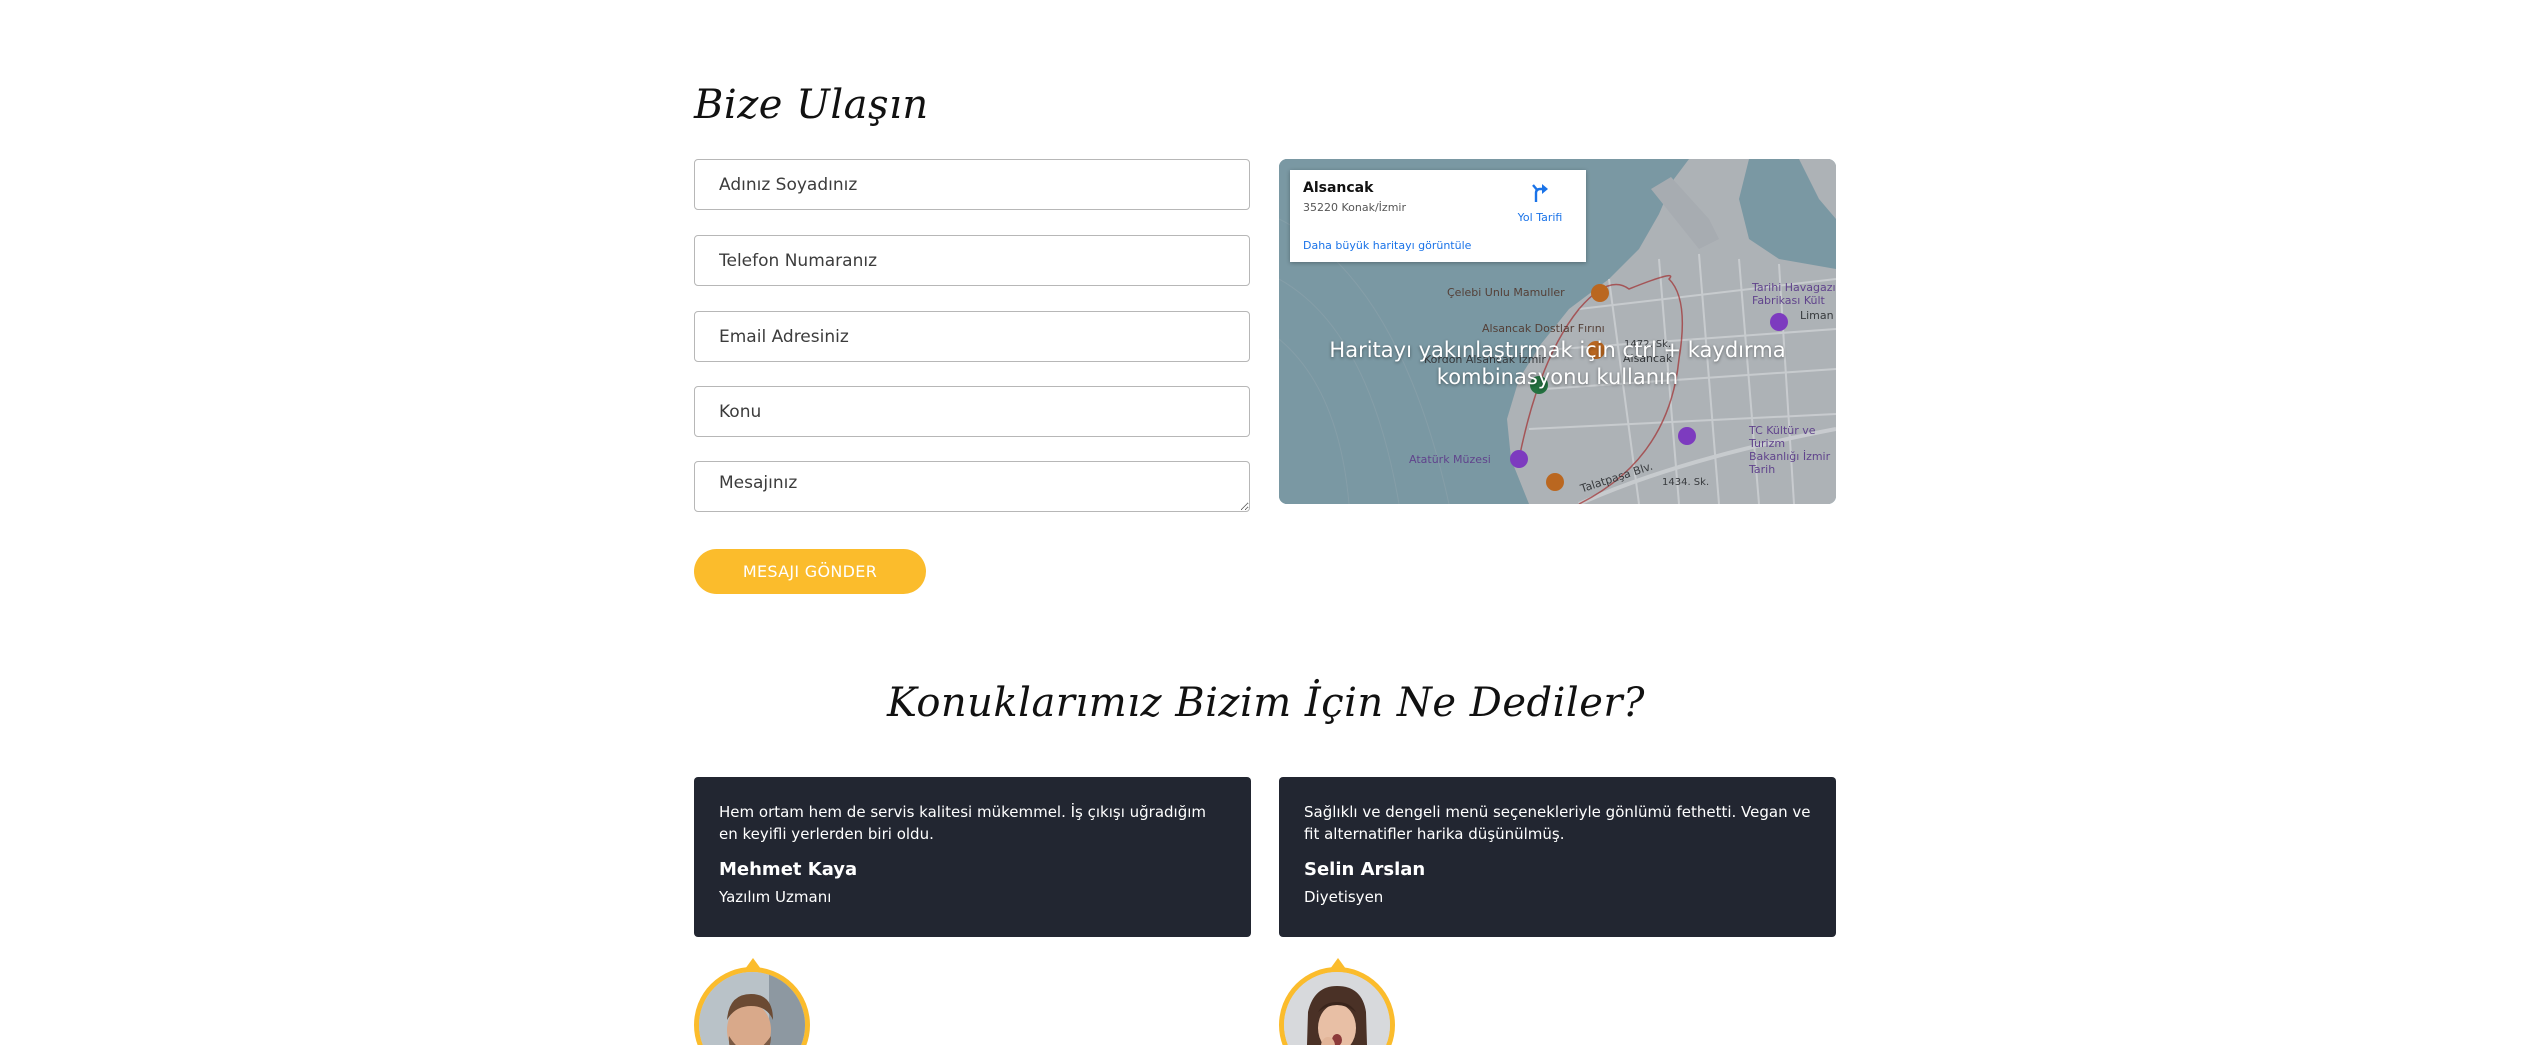  What do you see at coordinates (1365, 869) in the screenshot?
I see `testimonial-name: Selin Arslan` at bounding box center [1365, 869].